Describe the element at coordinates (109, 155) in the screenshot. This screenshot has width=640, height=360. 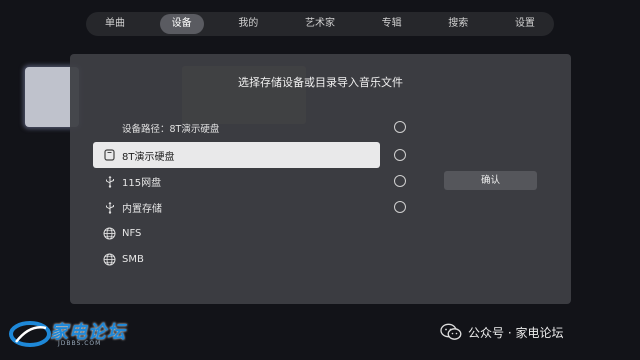
I see `hard-drive-icon` at that location.